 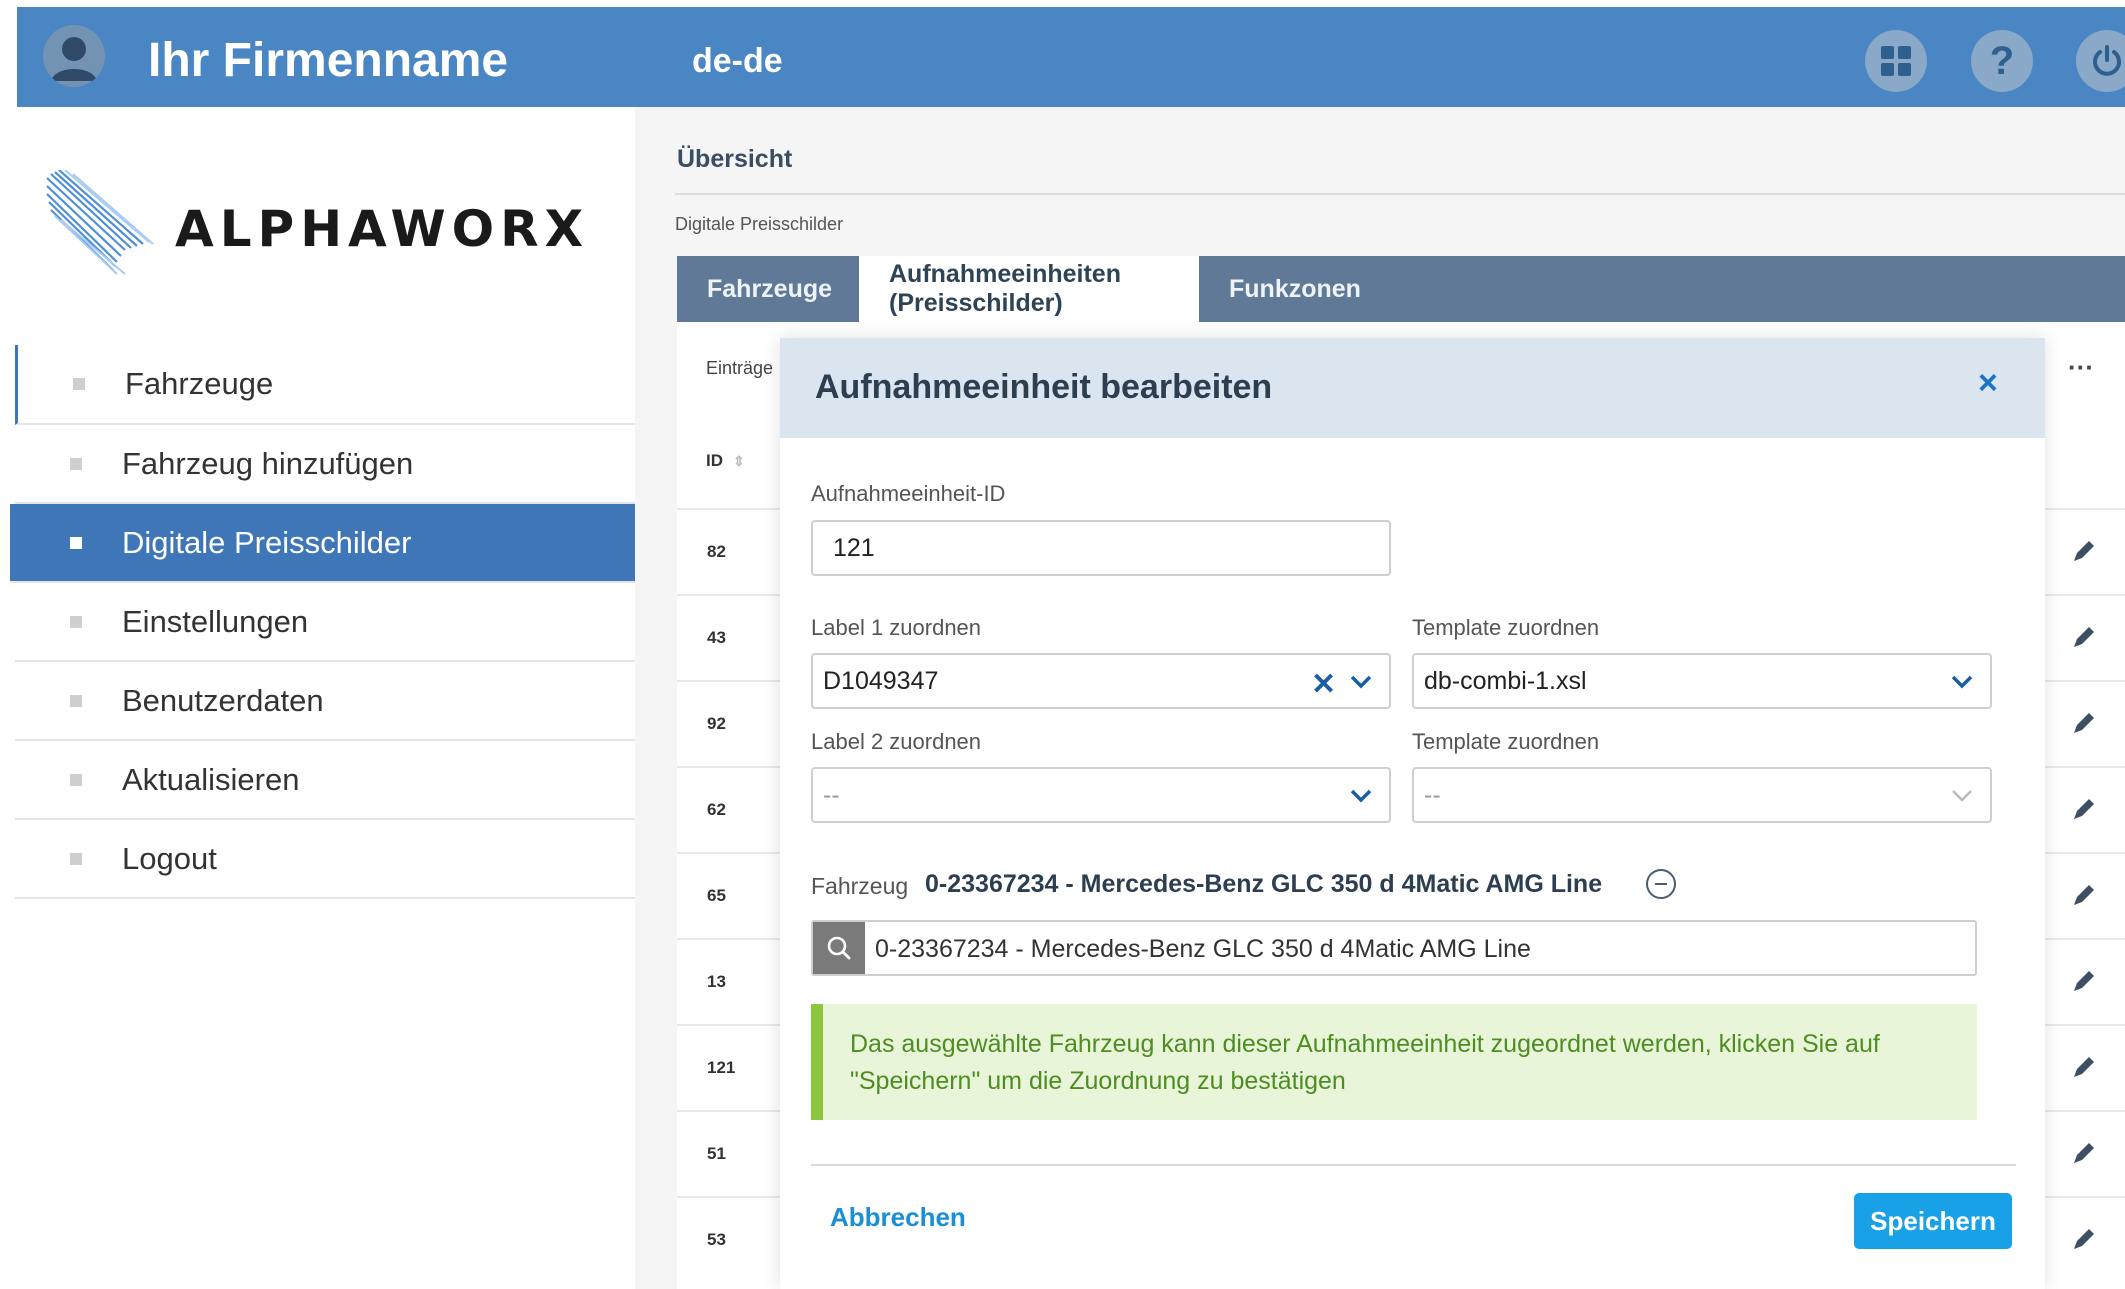 What do you see at coordinates (1896, 61) in the screenshot?
I see `apps-grid-icon` at bounding box center [1896, 61].